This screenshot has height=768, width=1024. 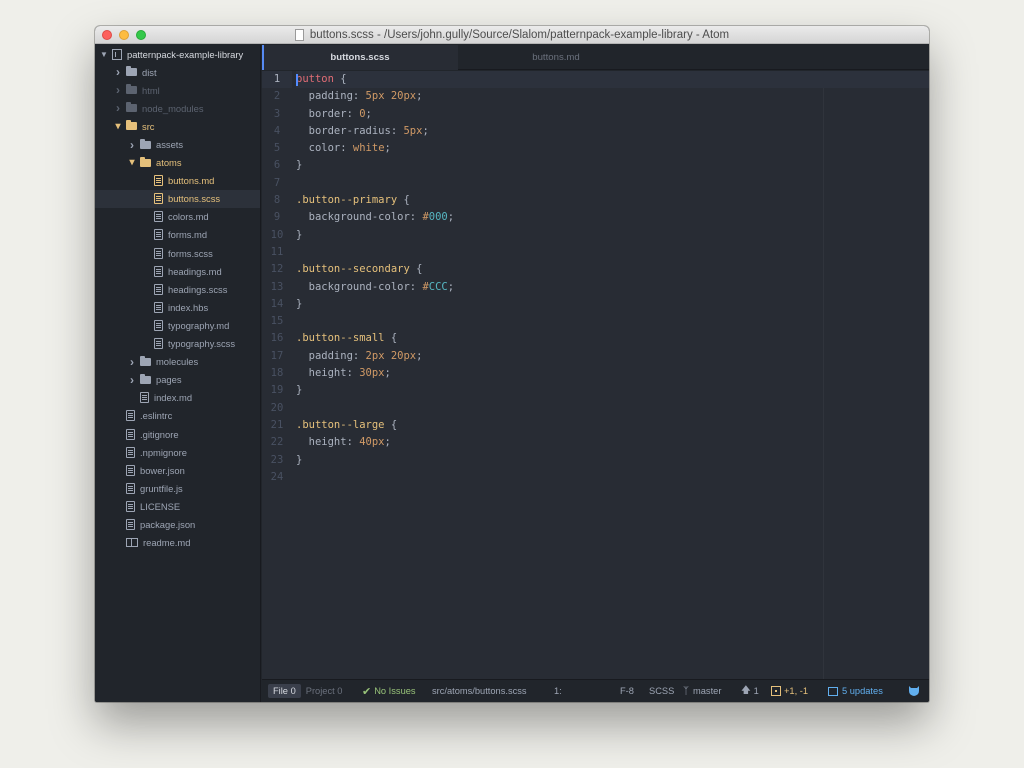 What do you see at coordinates (661, 691) in the screenshot?
I see `grammar-selector: SCSS` at bounding box center [661, 691].